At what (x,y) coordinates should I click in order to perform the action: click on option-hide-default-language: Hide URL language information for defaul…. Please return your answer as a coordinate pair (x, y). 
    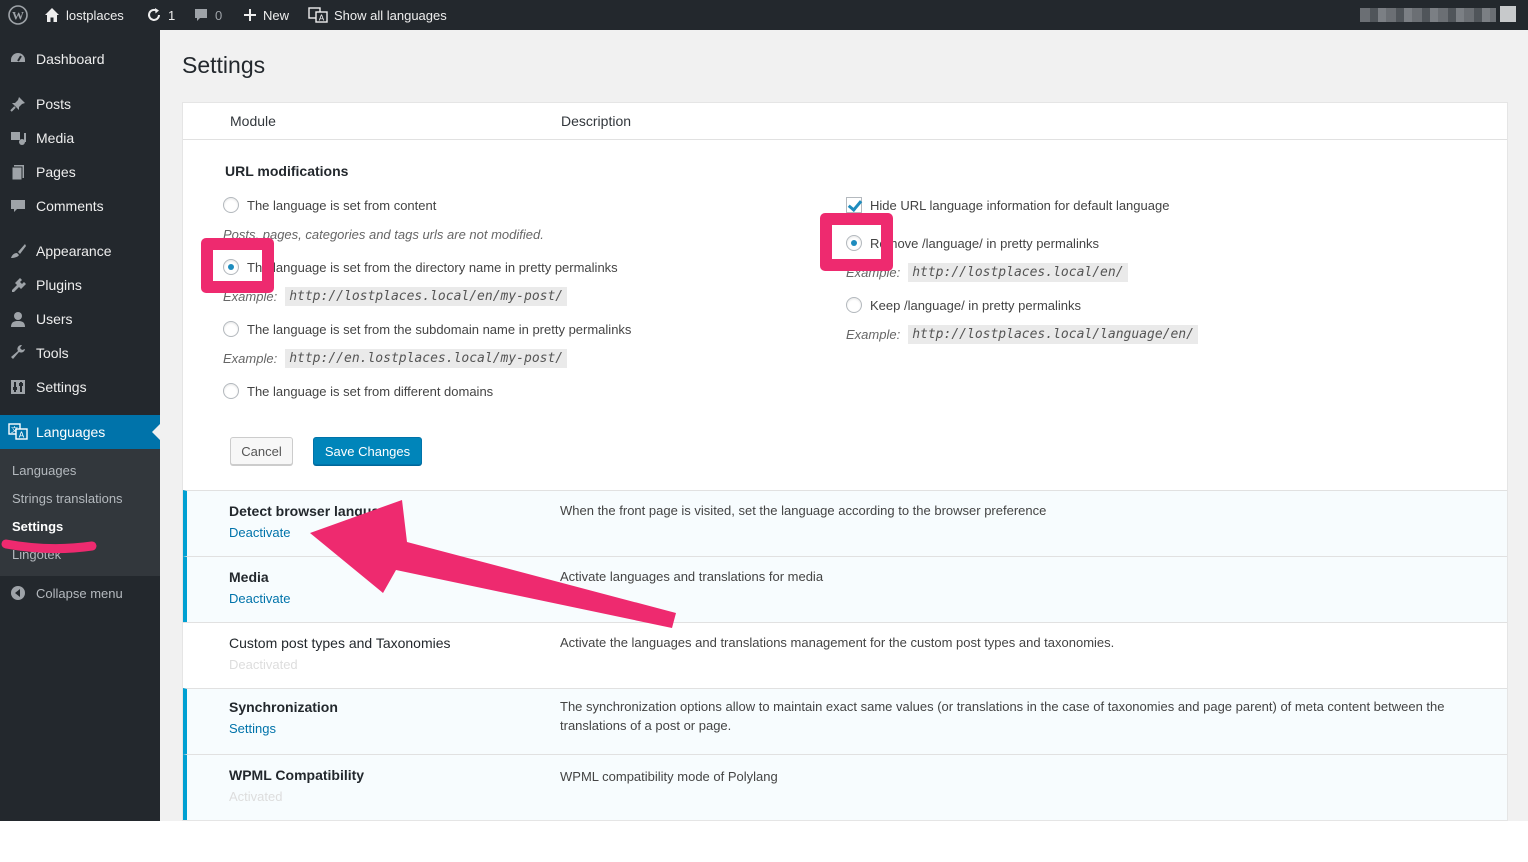
    Looking at the image, I should click on (1007, 205).